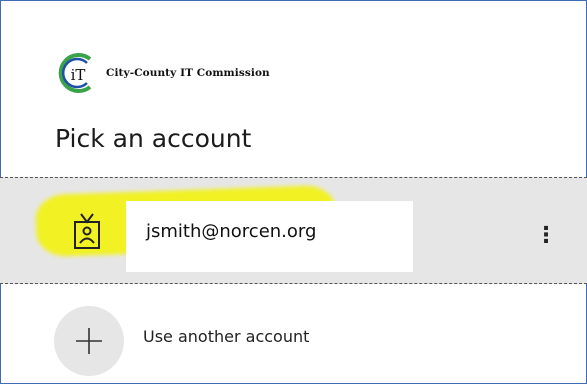  I want to click on org-logo-icon: iT, so click(75, 73).